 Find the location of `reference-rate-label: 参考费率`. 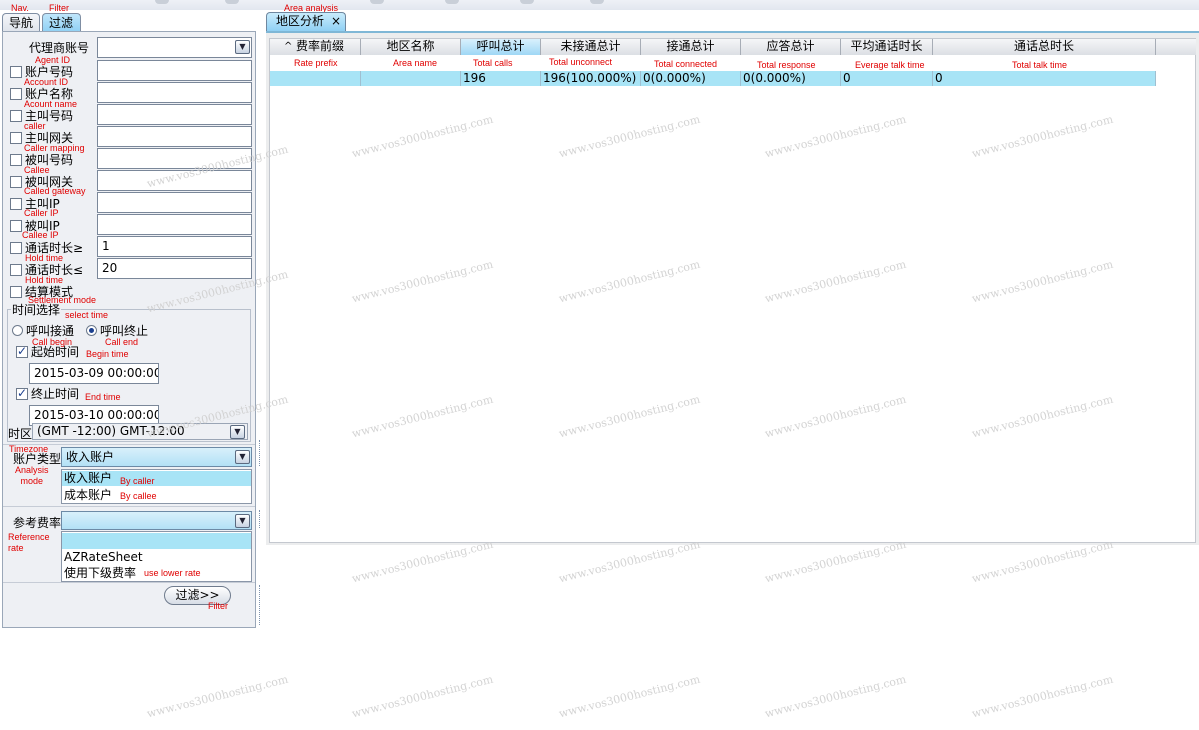

reference-rate-label: 参考费率 is located at coordinates (37, 523).